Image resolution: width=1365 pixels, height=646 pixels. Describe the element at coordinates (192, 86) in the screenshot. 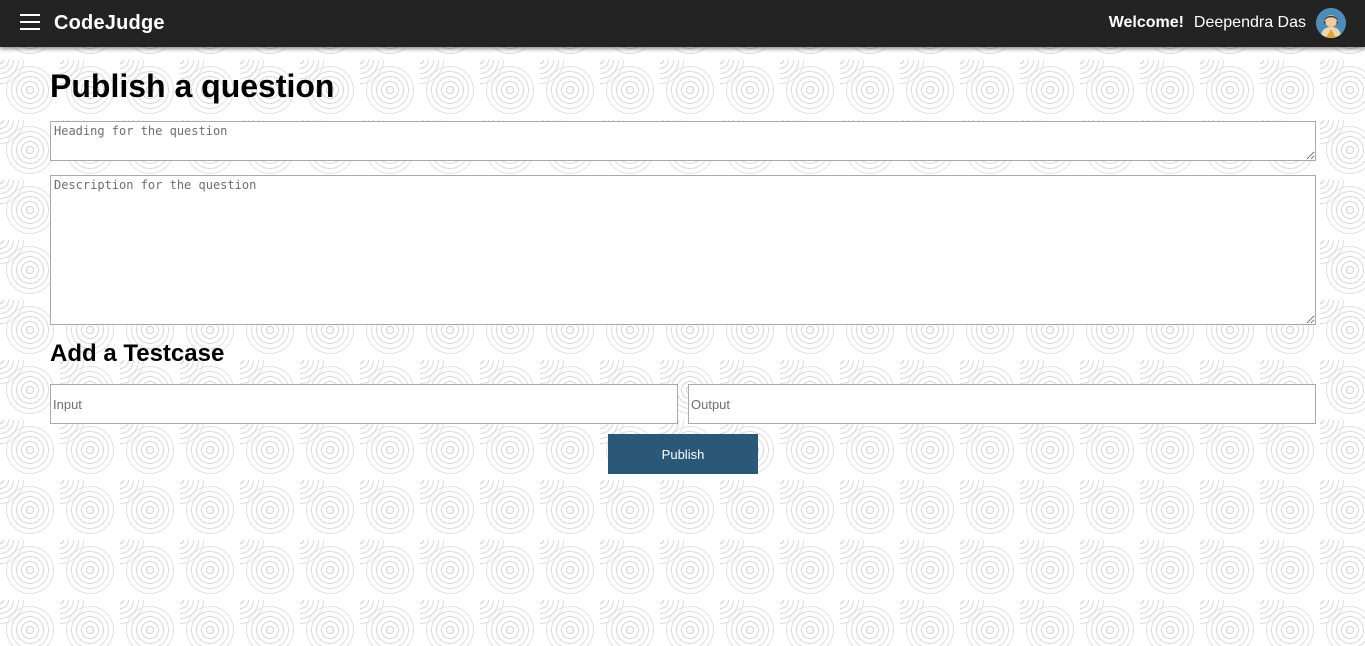

I see `page-title: Publish a question` at that location.